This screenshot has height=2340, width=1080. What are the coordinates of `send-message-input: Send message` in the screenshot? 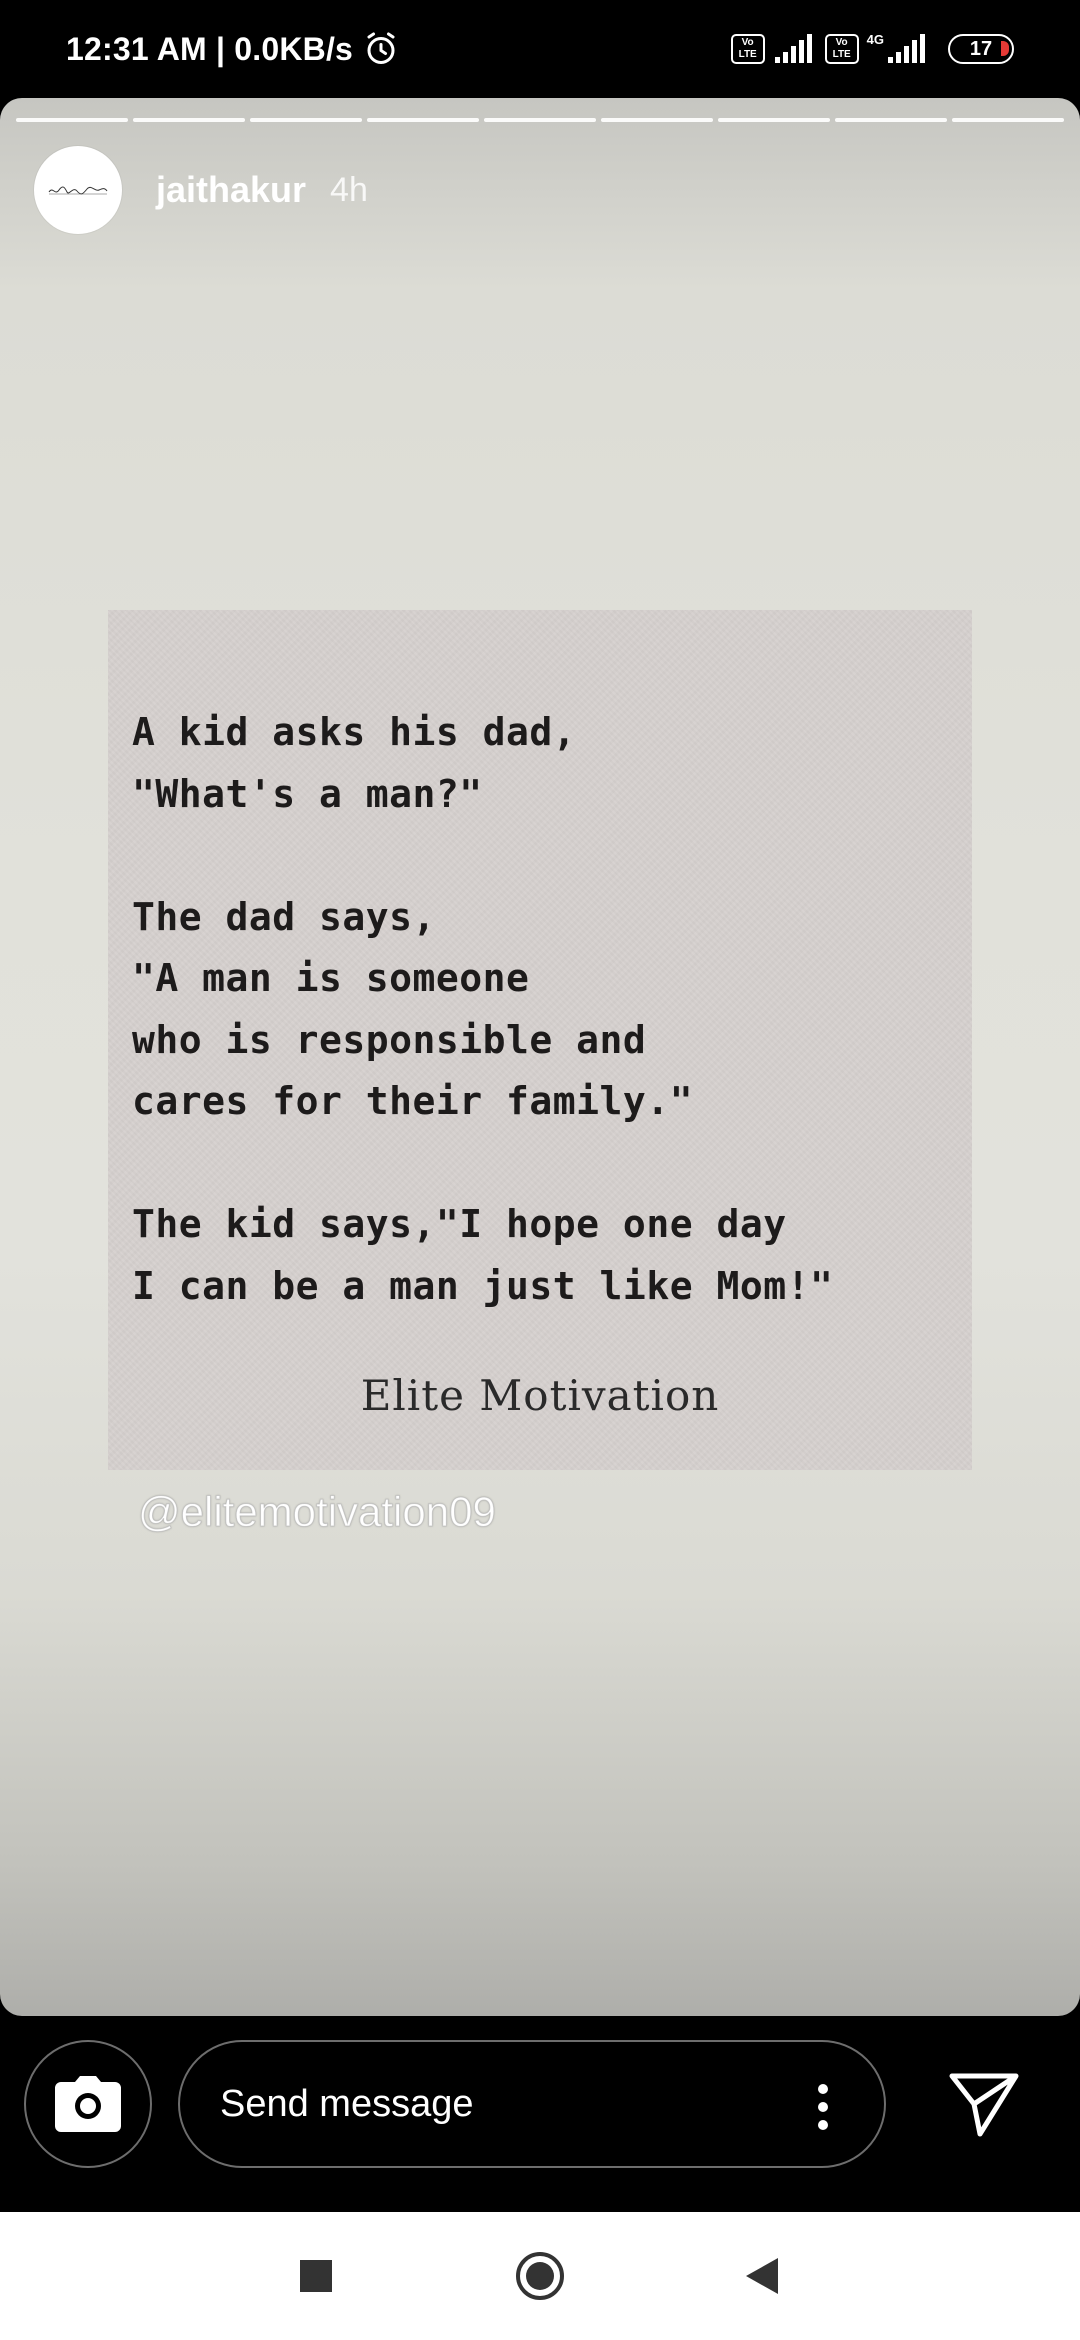 It's located at (532, 2104).